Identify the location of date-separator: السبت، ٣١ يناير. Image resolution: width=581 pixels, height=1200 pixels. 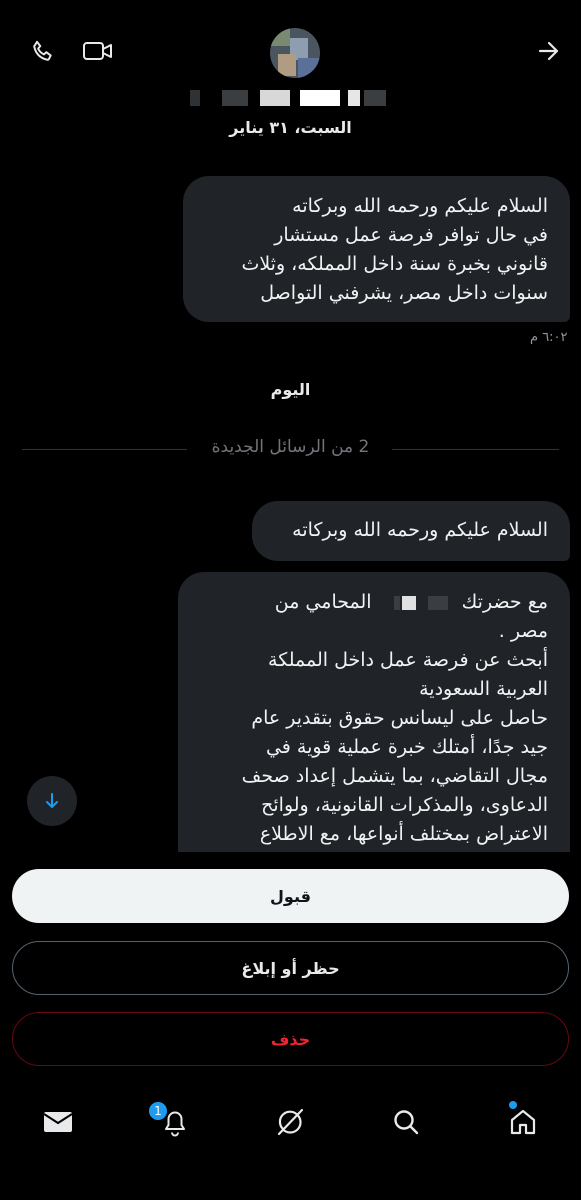
(290, 127).